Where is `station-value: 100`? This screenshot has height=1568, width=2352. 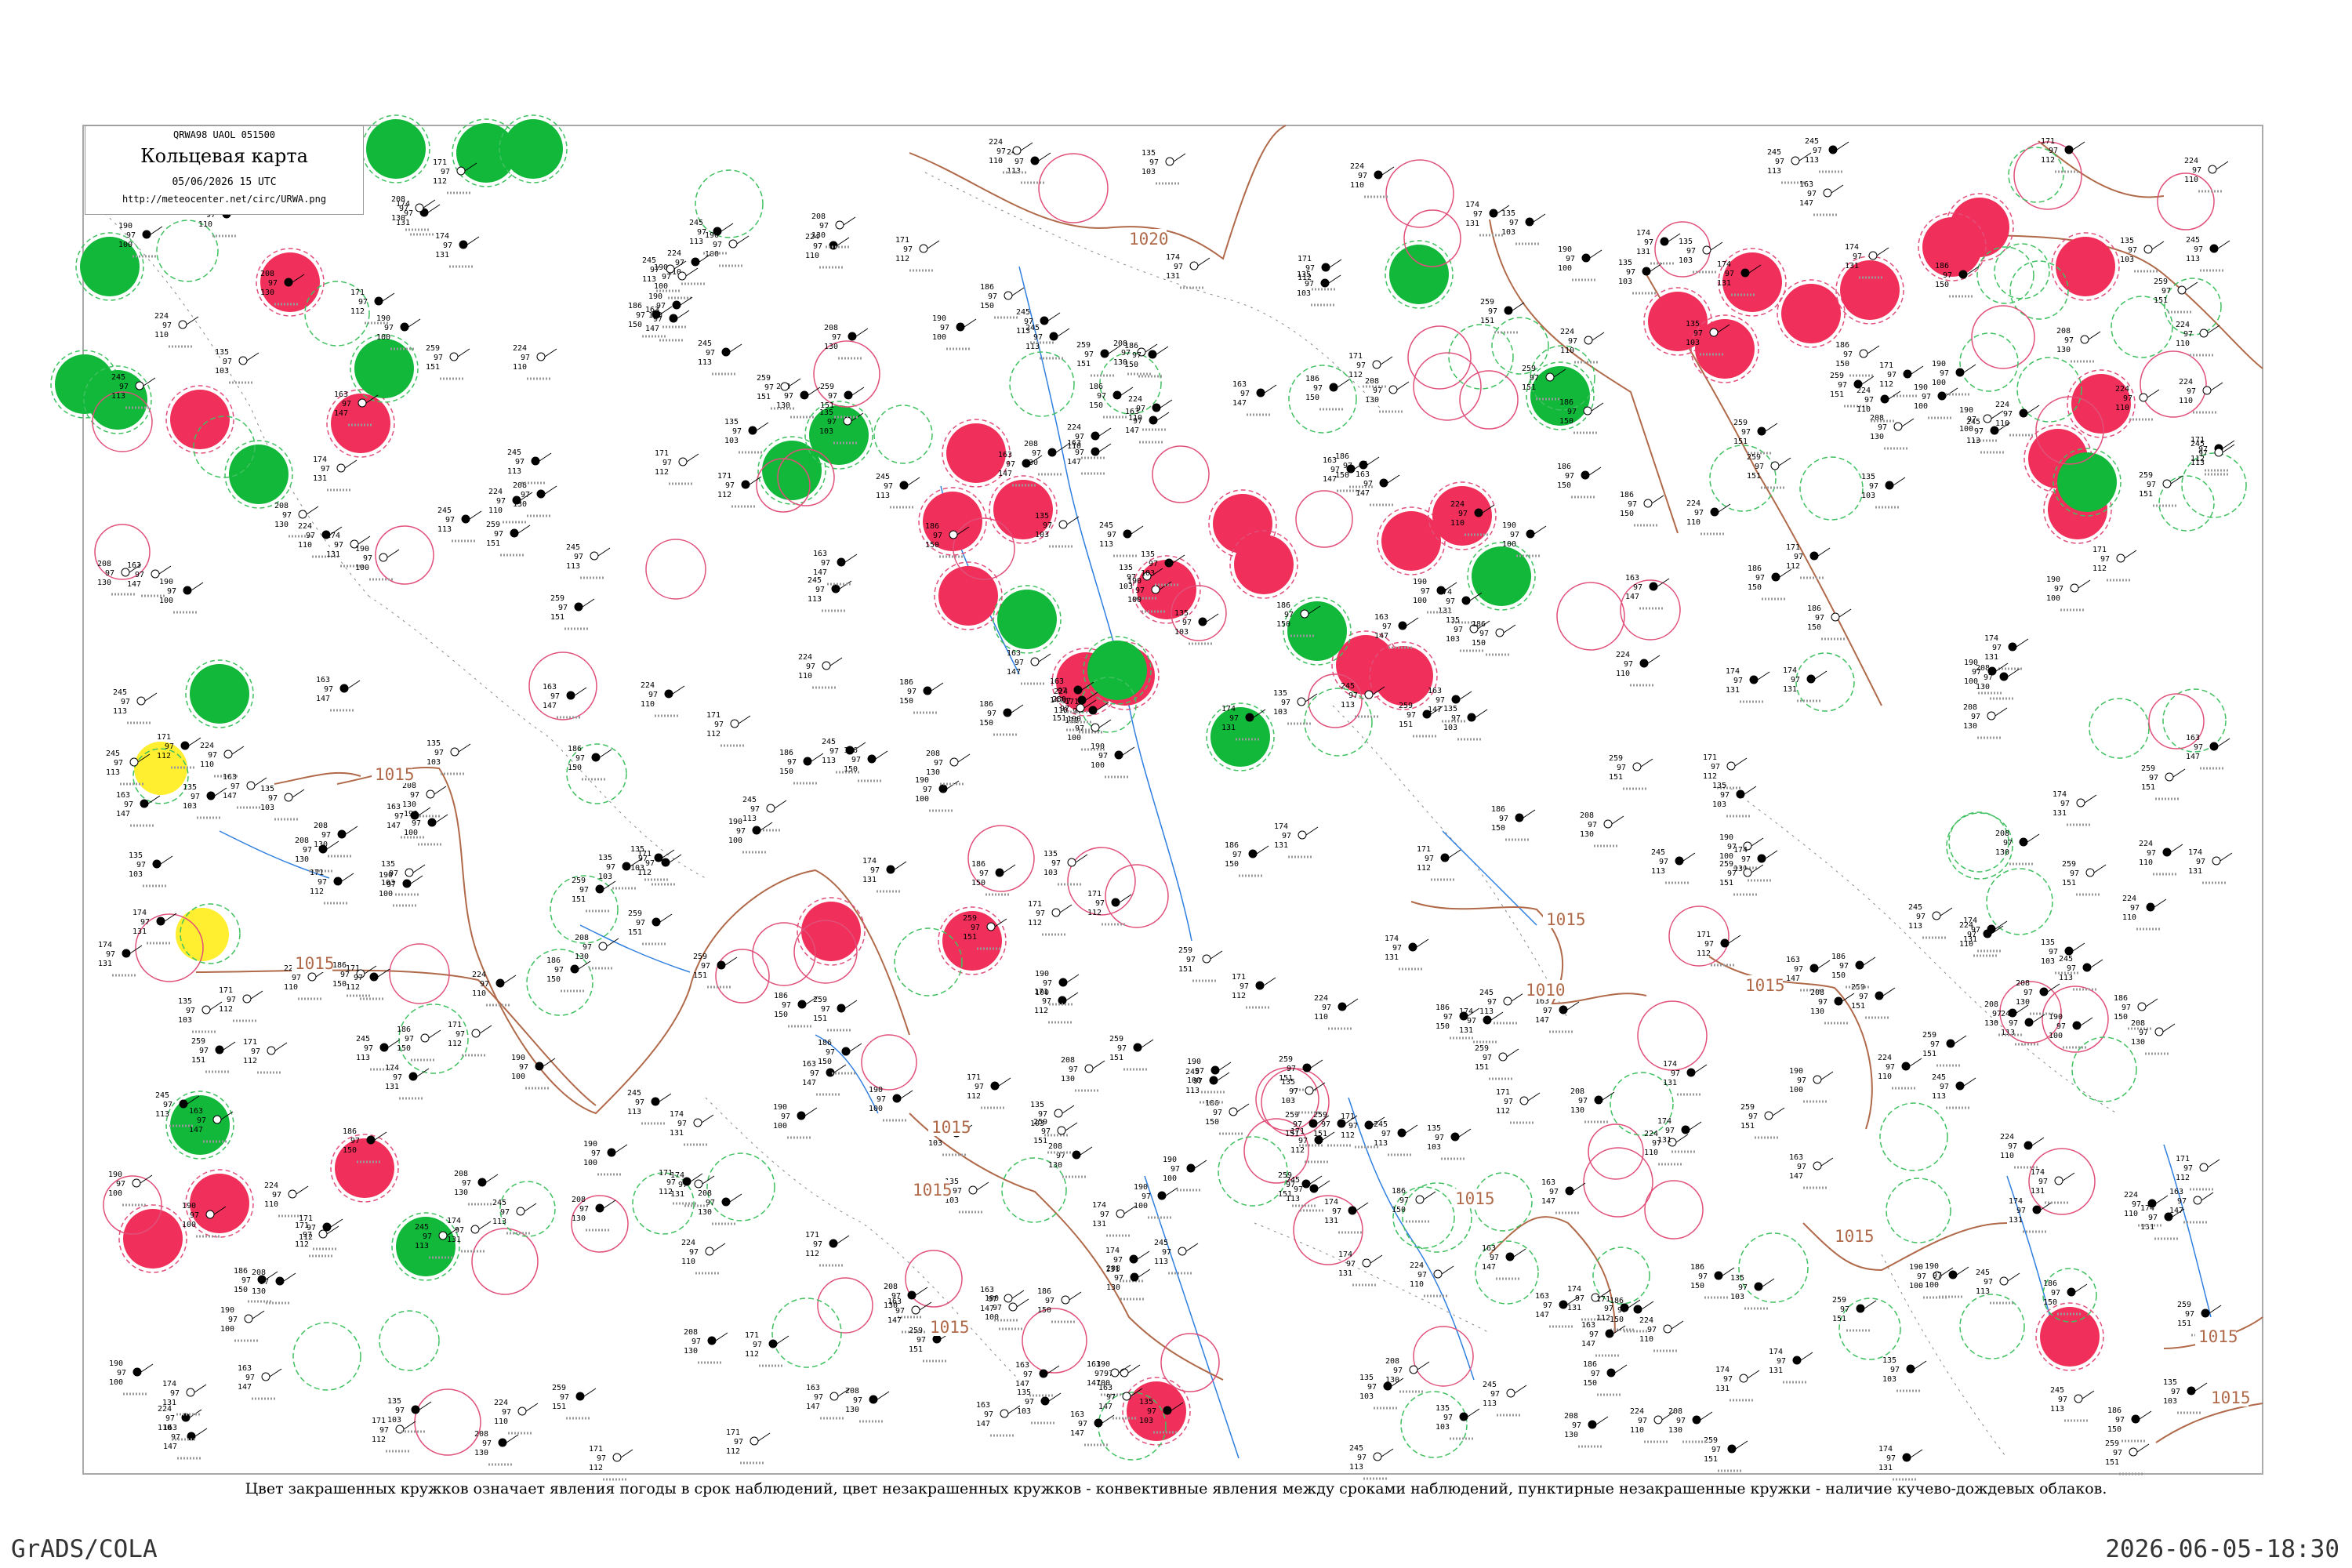
station-value: 100 is located at coordinates (518, 1077).